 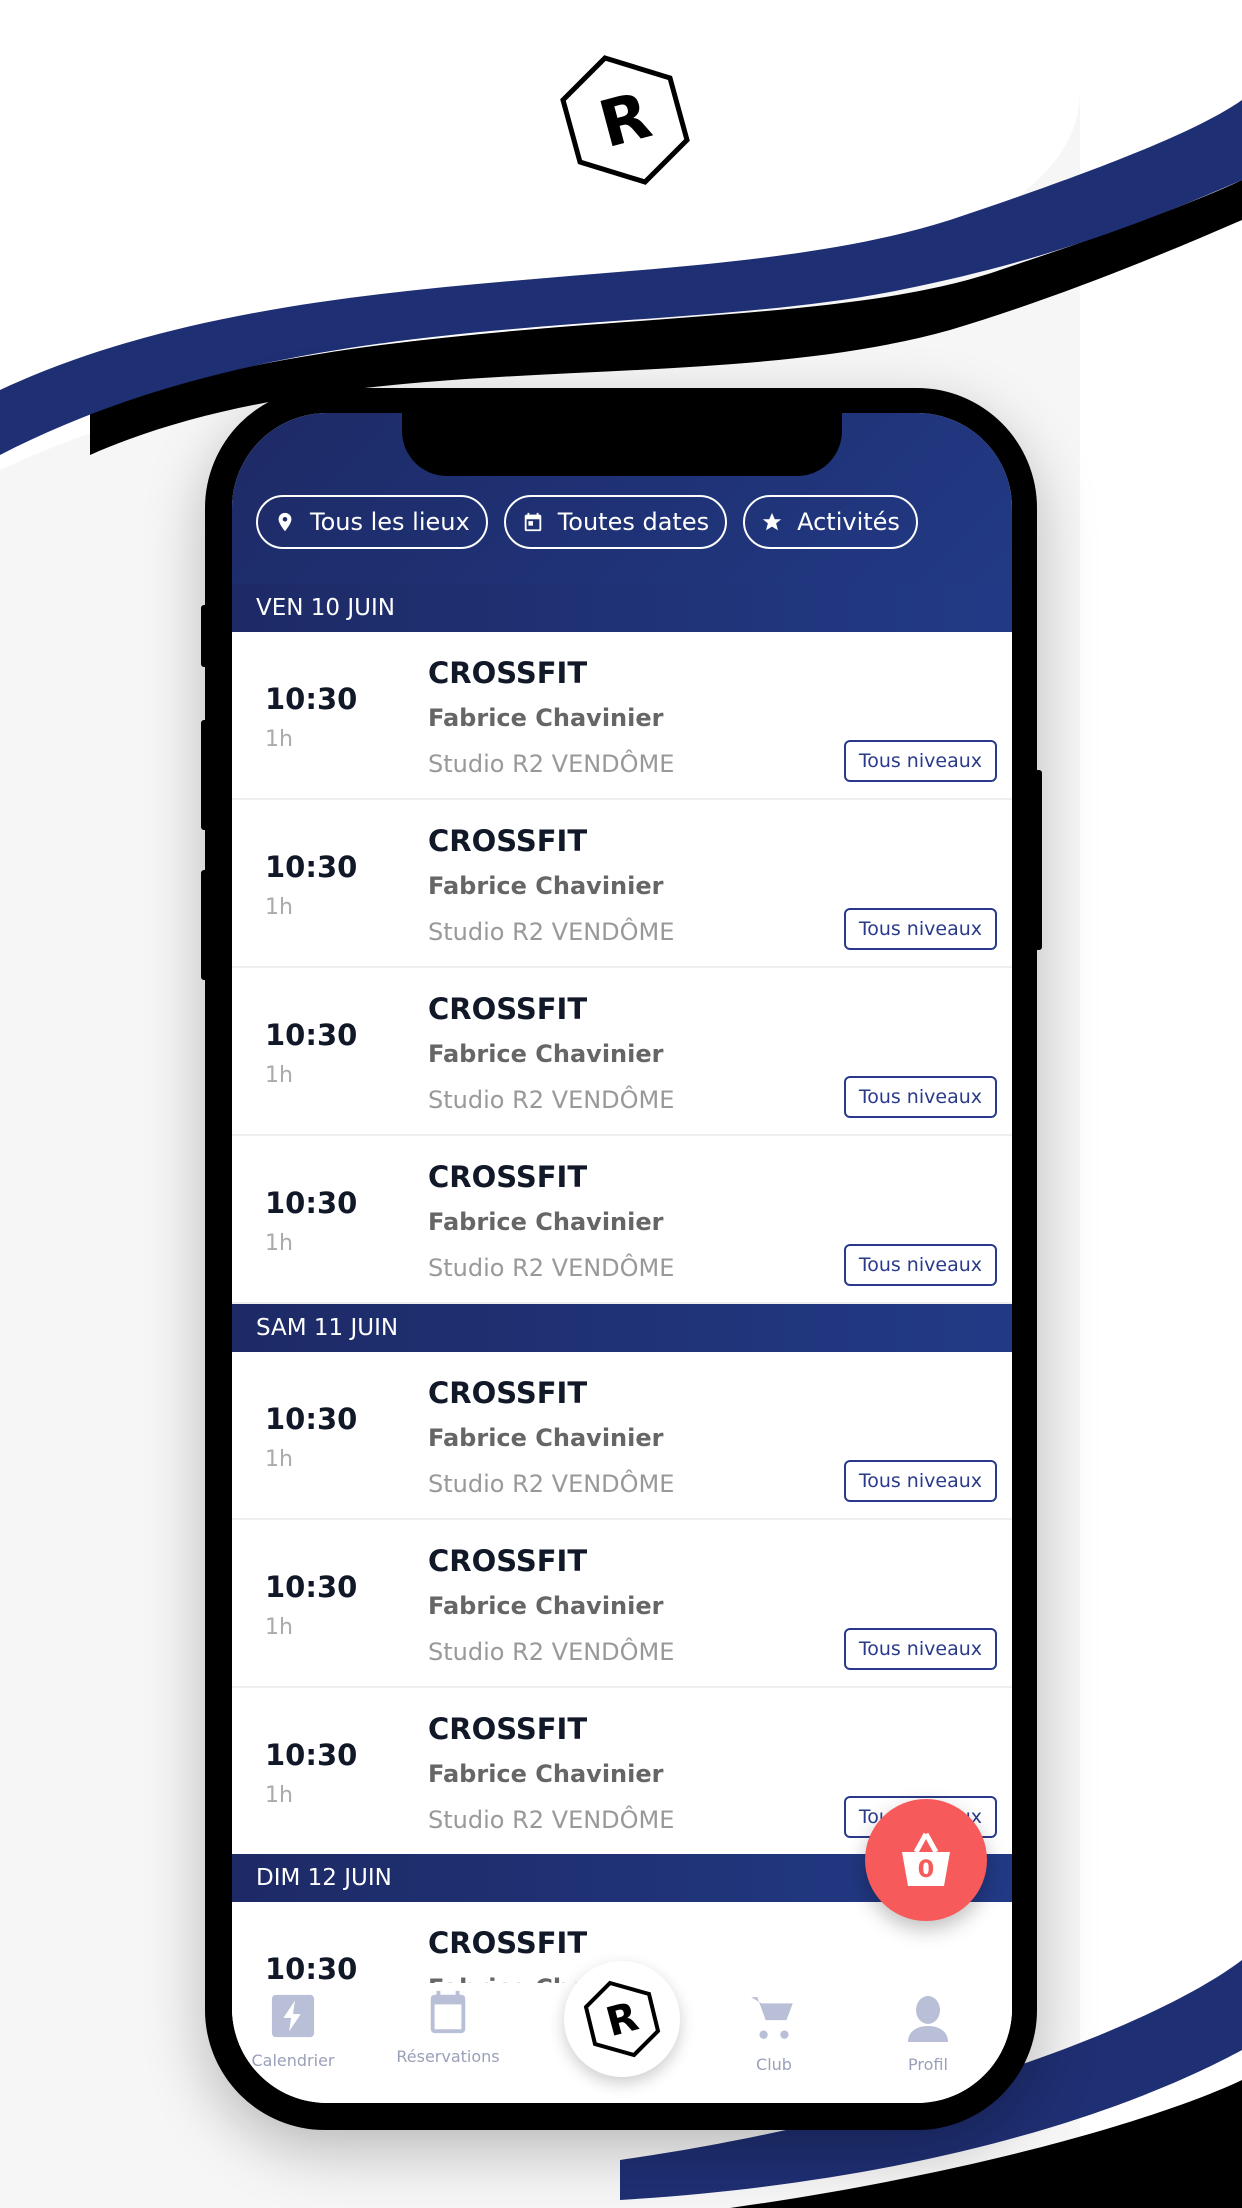 I want to click on filter-label: Tous les lieux, so click(x=390, y=522).